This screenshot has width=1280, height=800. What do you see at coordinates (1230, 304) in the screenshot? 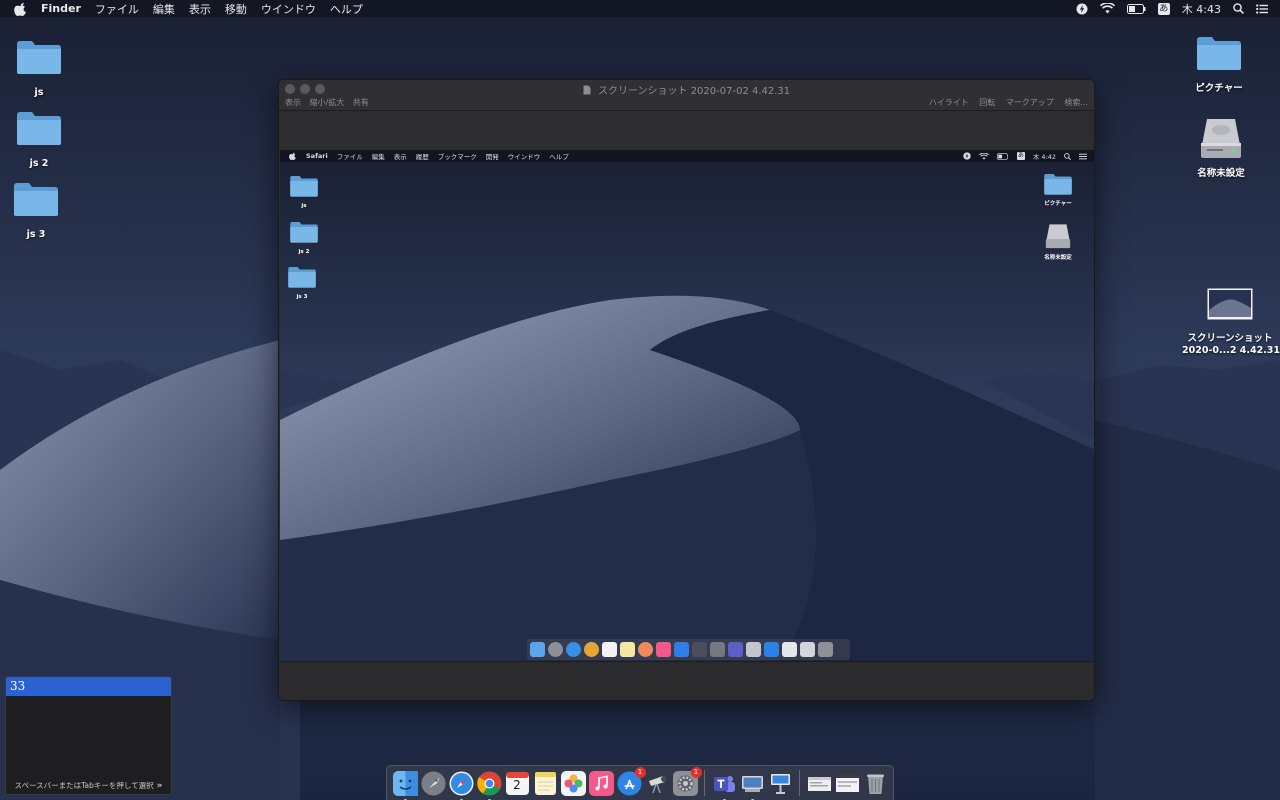
I see `screenshot-thumbnail-icon` at bounding box center [1230, 304].